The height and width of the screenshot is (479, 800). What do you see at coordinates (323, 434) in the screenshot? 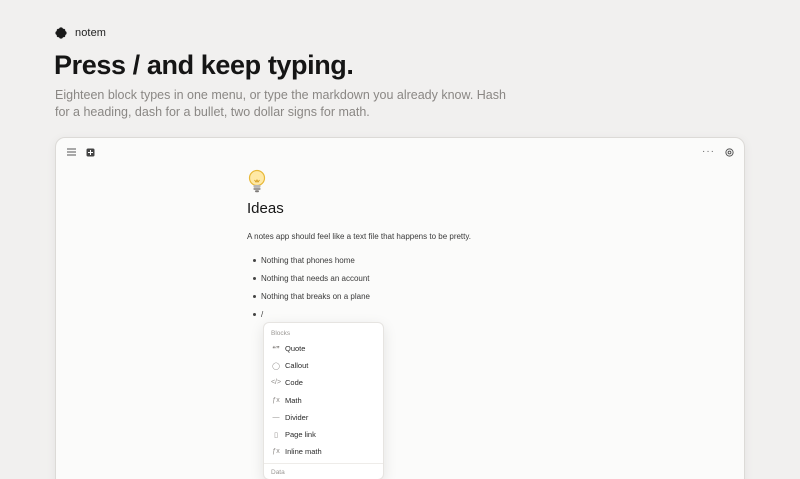
I see `menu-item-page-link: ▯ Page link` at bounding box center [323, 434].